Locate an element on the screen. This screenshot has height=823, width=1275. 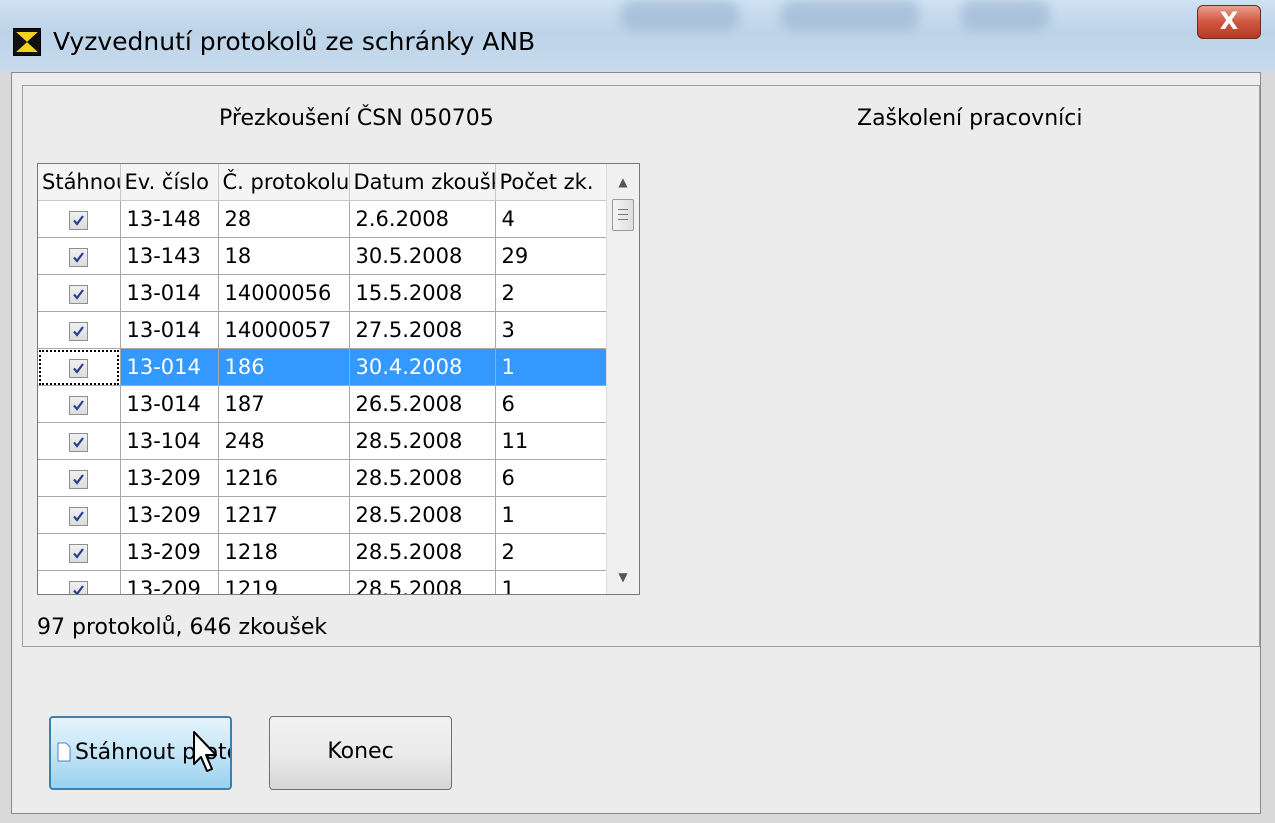
protocol-number-cell: 186 is located at coordinates (284, 367).